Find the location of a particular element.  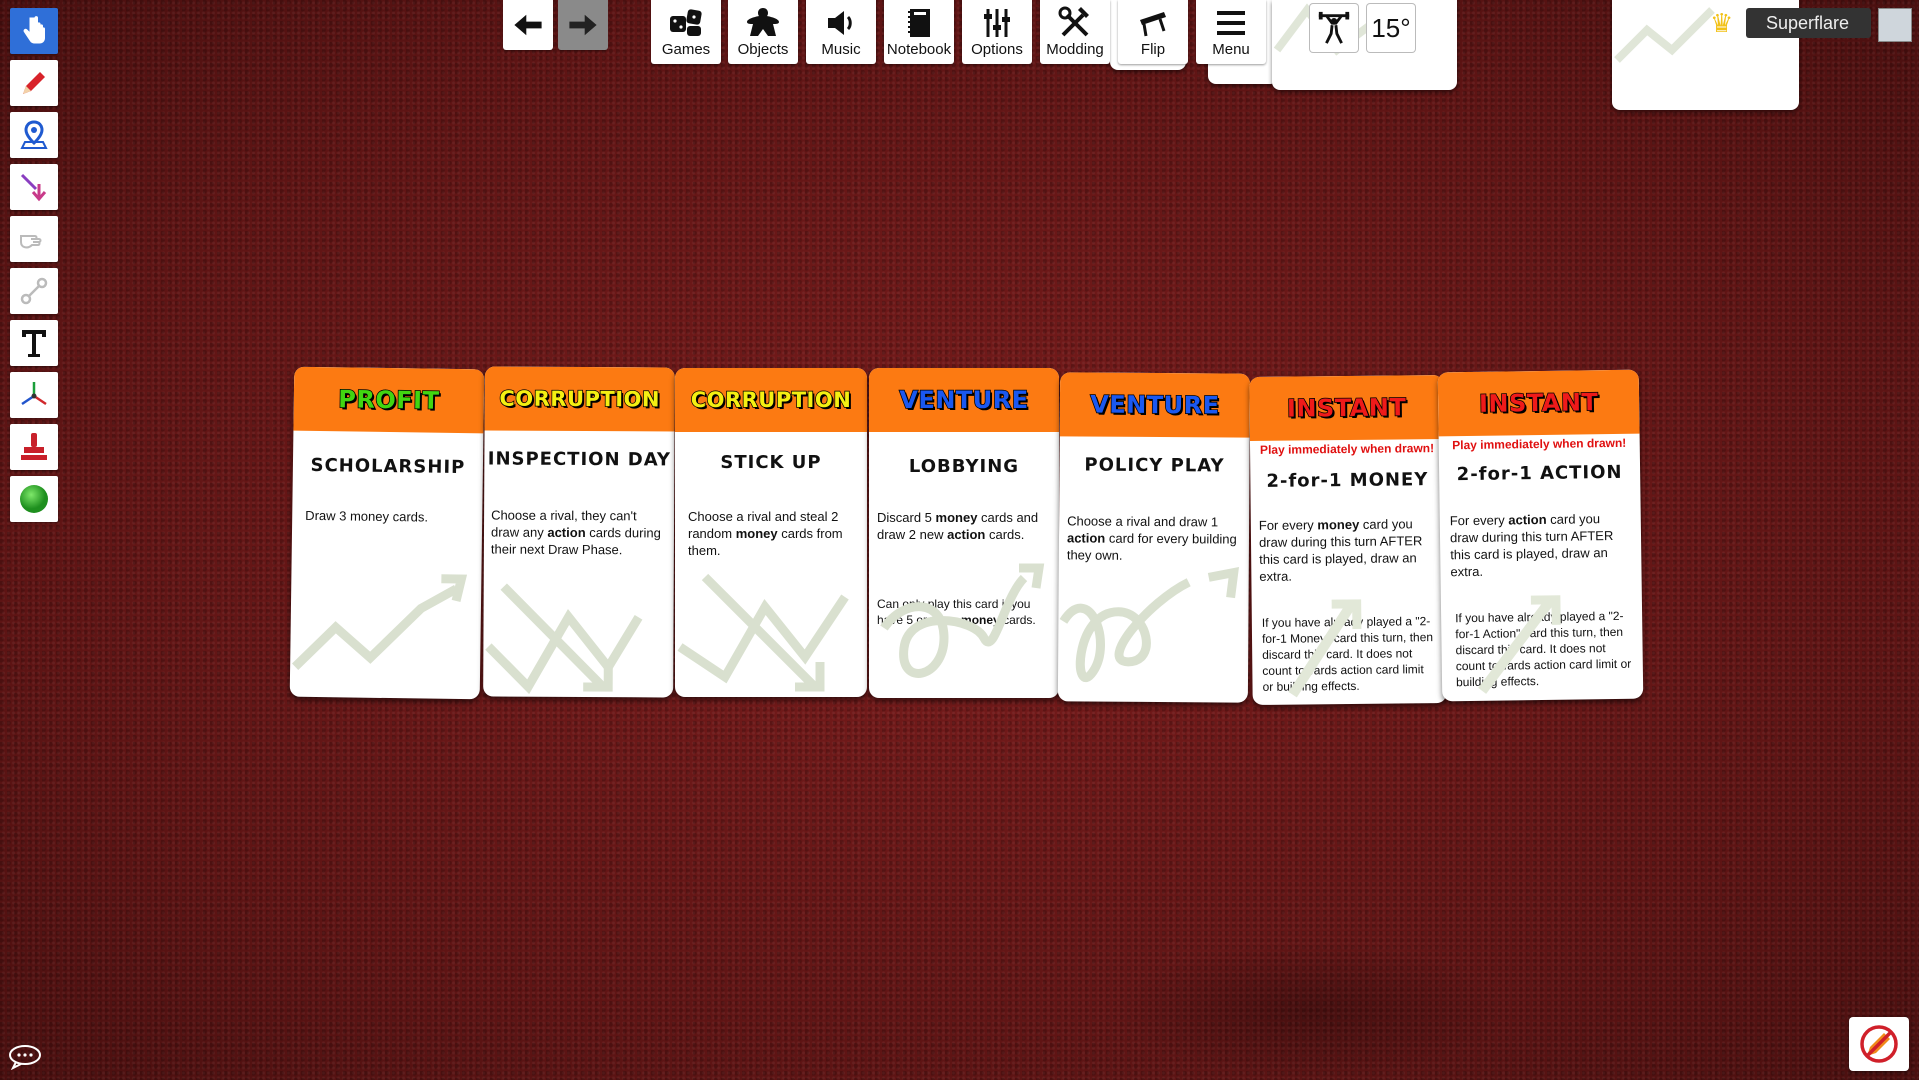

physics-button is located at coordinates (1334, 28).